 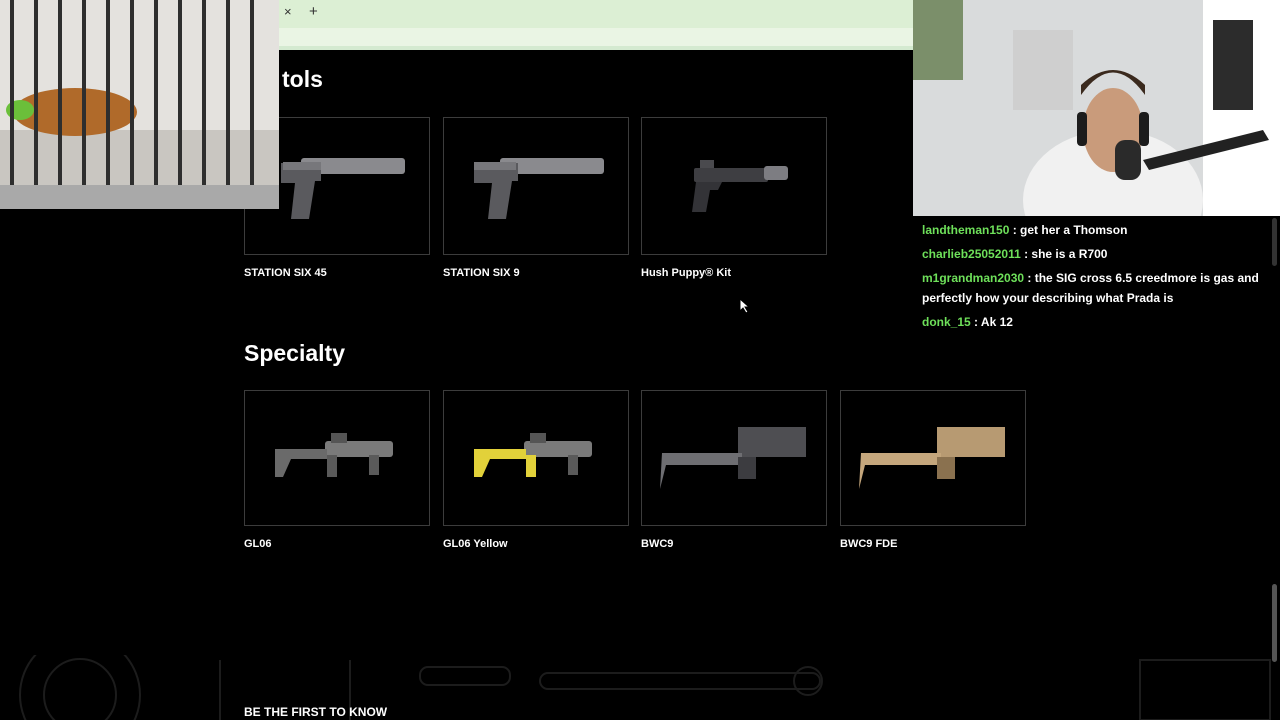 I want to click on chat-text: : Ak 12, so click(x=993, y=322).